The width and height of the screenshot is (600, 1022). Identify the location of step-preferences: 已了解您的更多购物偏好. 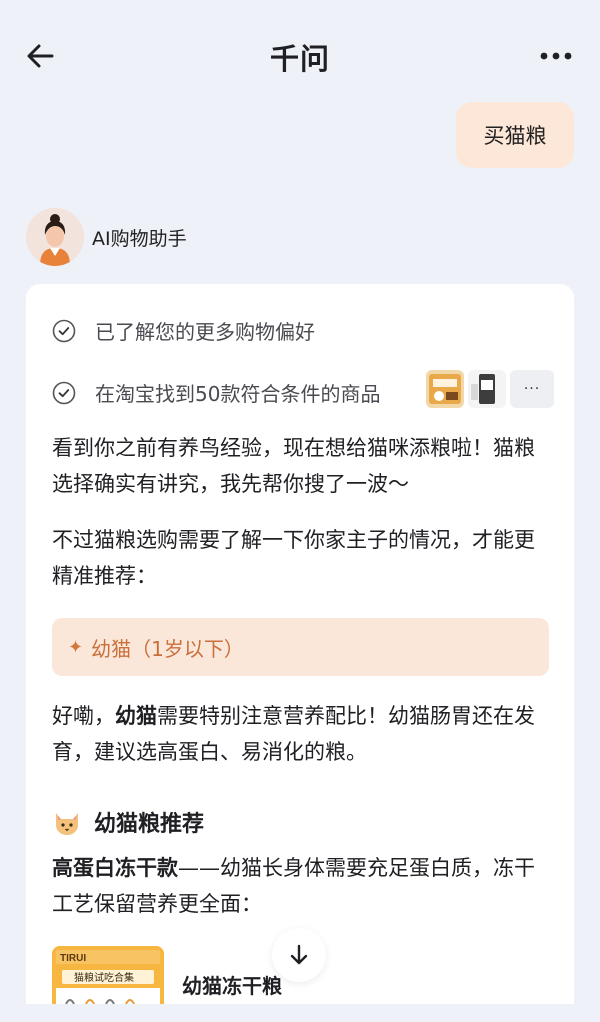
(183, 330).